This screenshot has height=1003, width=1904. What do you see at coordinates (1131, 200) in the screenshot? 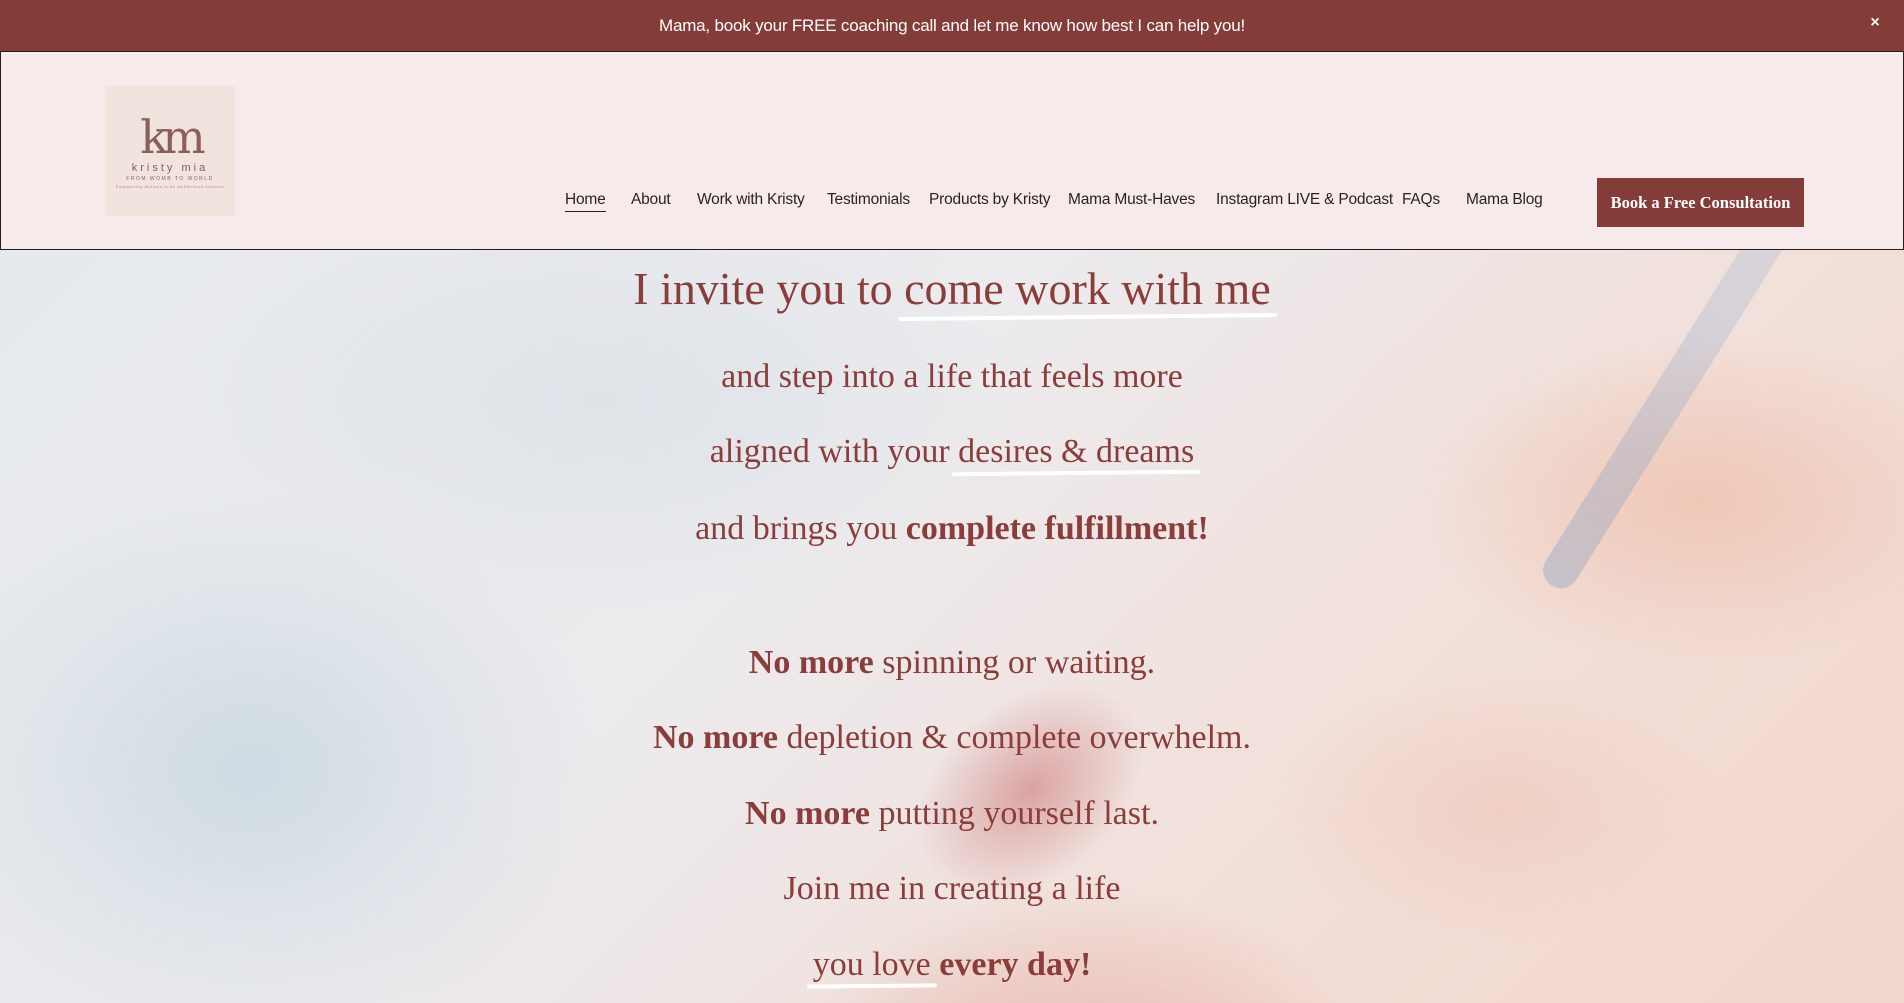
I see `nav-item-mama-must-haves: Mama Must-Haves` at bounding box center [1131, 200].